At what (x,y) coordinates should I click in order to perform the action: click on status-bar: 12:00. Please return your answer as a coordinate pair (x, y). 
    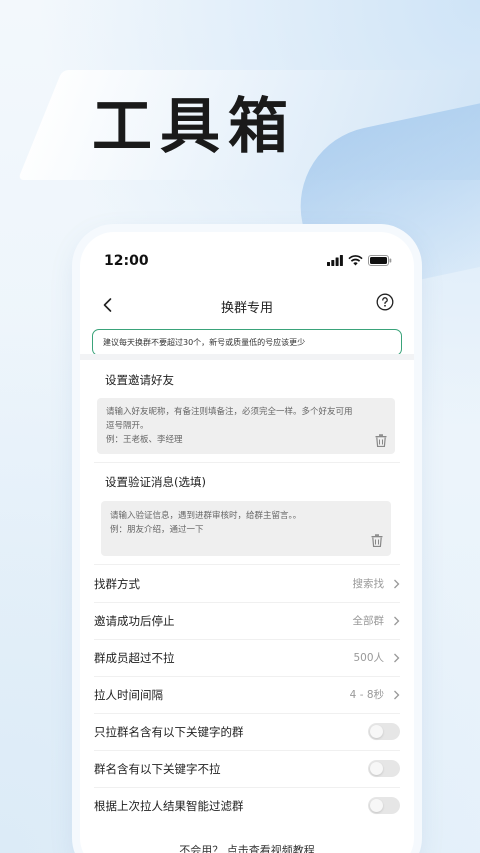
    Looking at the image, I should click on (247, 261).